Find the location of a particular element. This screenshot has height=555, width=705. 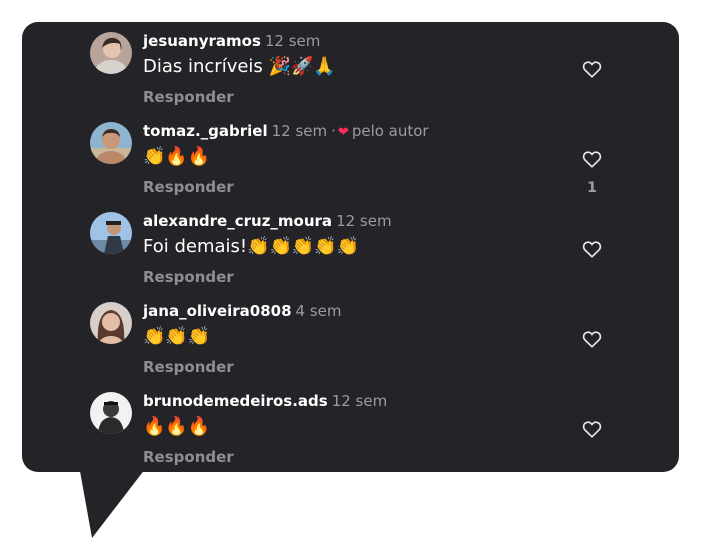

username: jesuanyramos is located at coordinates (202, 41).